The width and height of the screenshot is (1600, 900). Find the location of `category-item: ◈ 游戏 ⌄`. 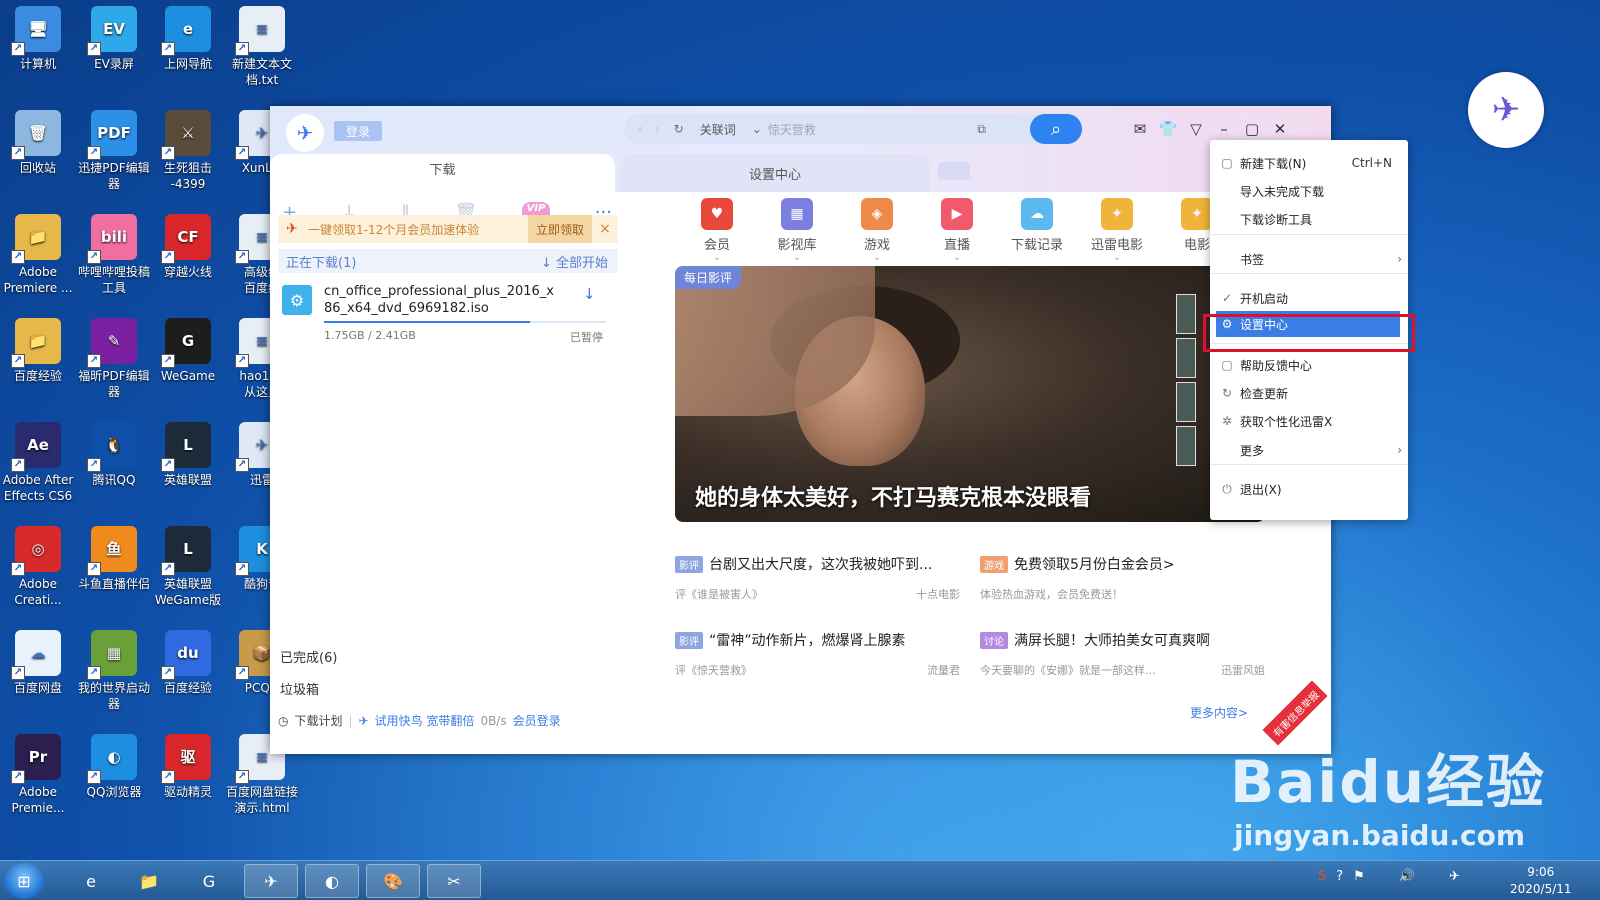

category-item: ◈ 游戏 ⌄ is located at coordinates (877, 230).